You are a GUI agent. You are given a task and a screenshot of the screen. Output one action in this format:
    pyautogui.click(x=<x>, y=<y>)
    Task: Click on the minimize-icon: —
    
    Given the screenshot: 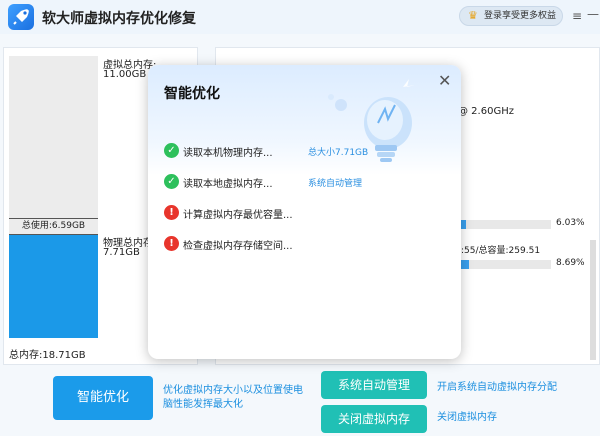 What is the action you would take?
    pyautogui.click(x=593, y=14)
    